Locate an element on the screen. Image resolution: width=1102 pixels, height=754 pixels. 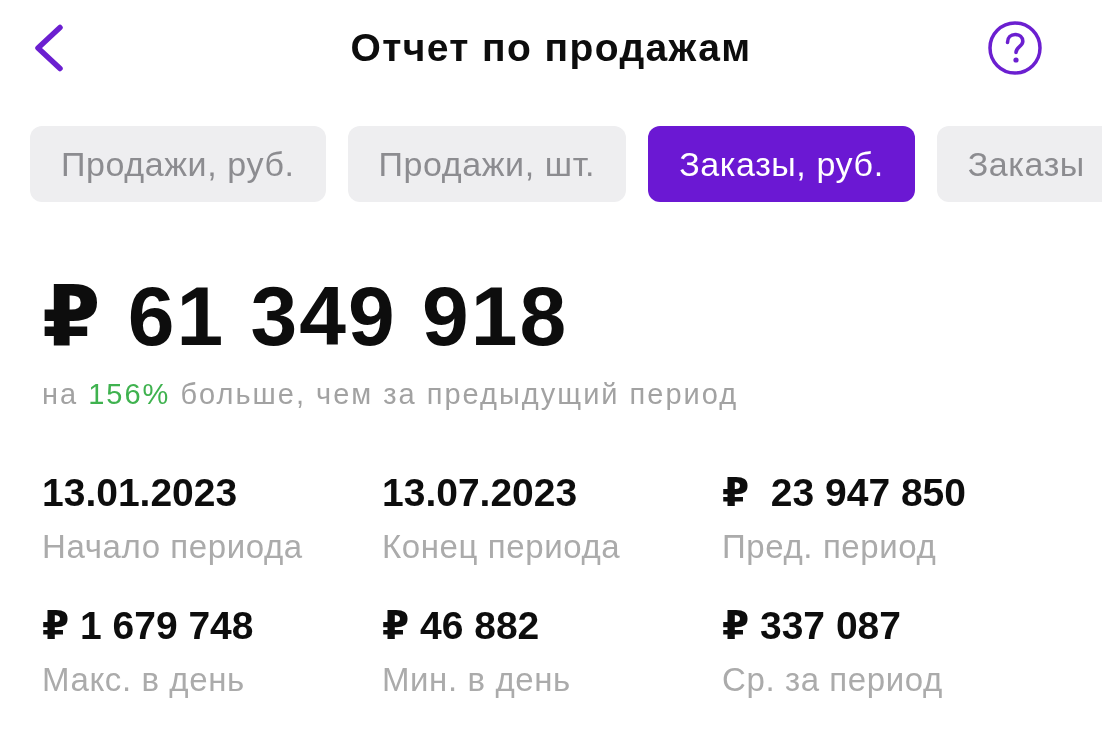
stat-label: Пред. период is located at coordinates (829, 547).